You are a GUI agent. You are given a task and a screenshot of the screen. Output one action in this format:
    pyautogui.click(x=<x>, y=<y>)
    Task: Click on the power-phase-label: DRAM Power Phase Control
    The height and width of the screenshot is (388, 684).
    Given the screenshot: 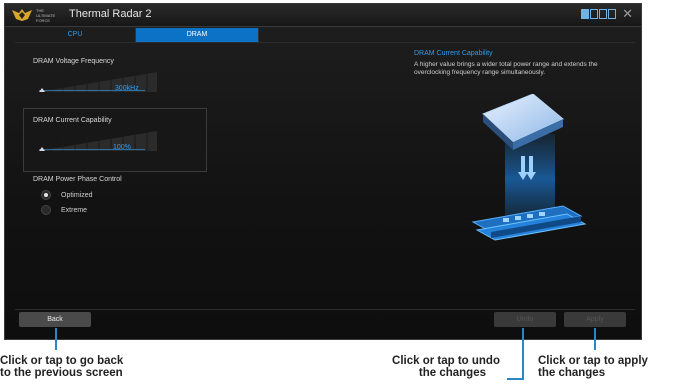 What is the action you would take?
    pyautogui.click(x=77, y=179)
    